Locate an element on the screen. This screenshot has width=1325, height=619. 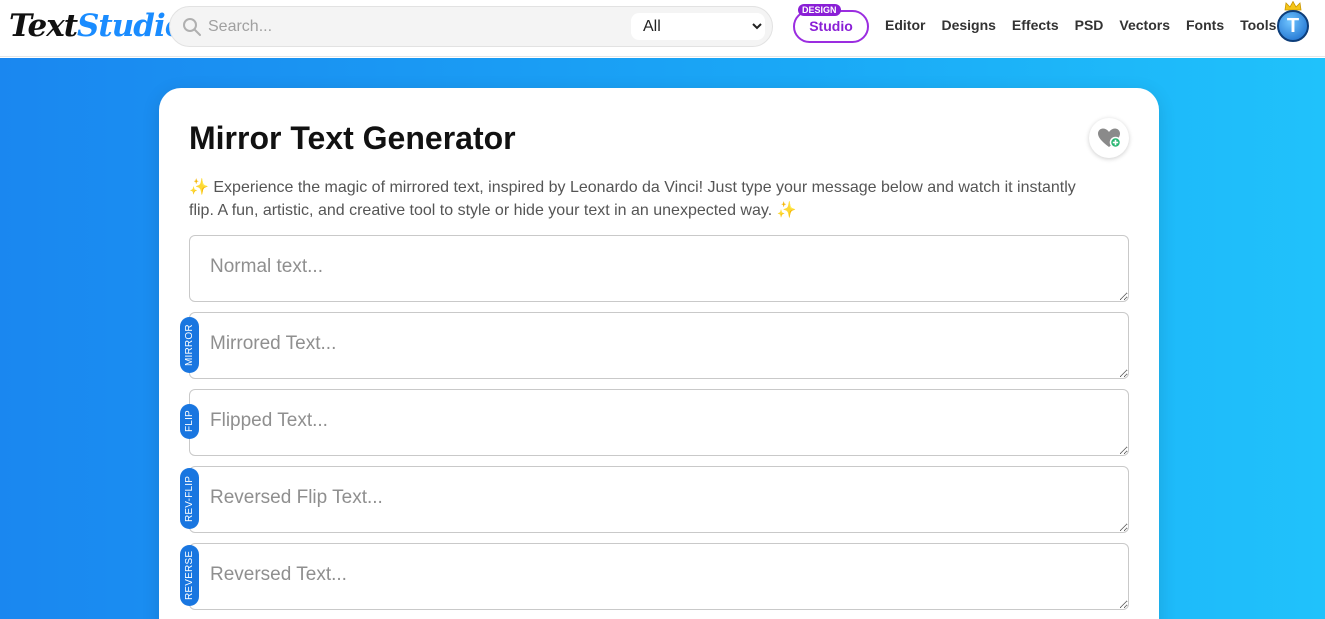
page-title: Mirror Text Generator is located at coordinates (352, 138).